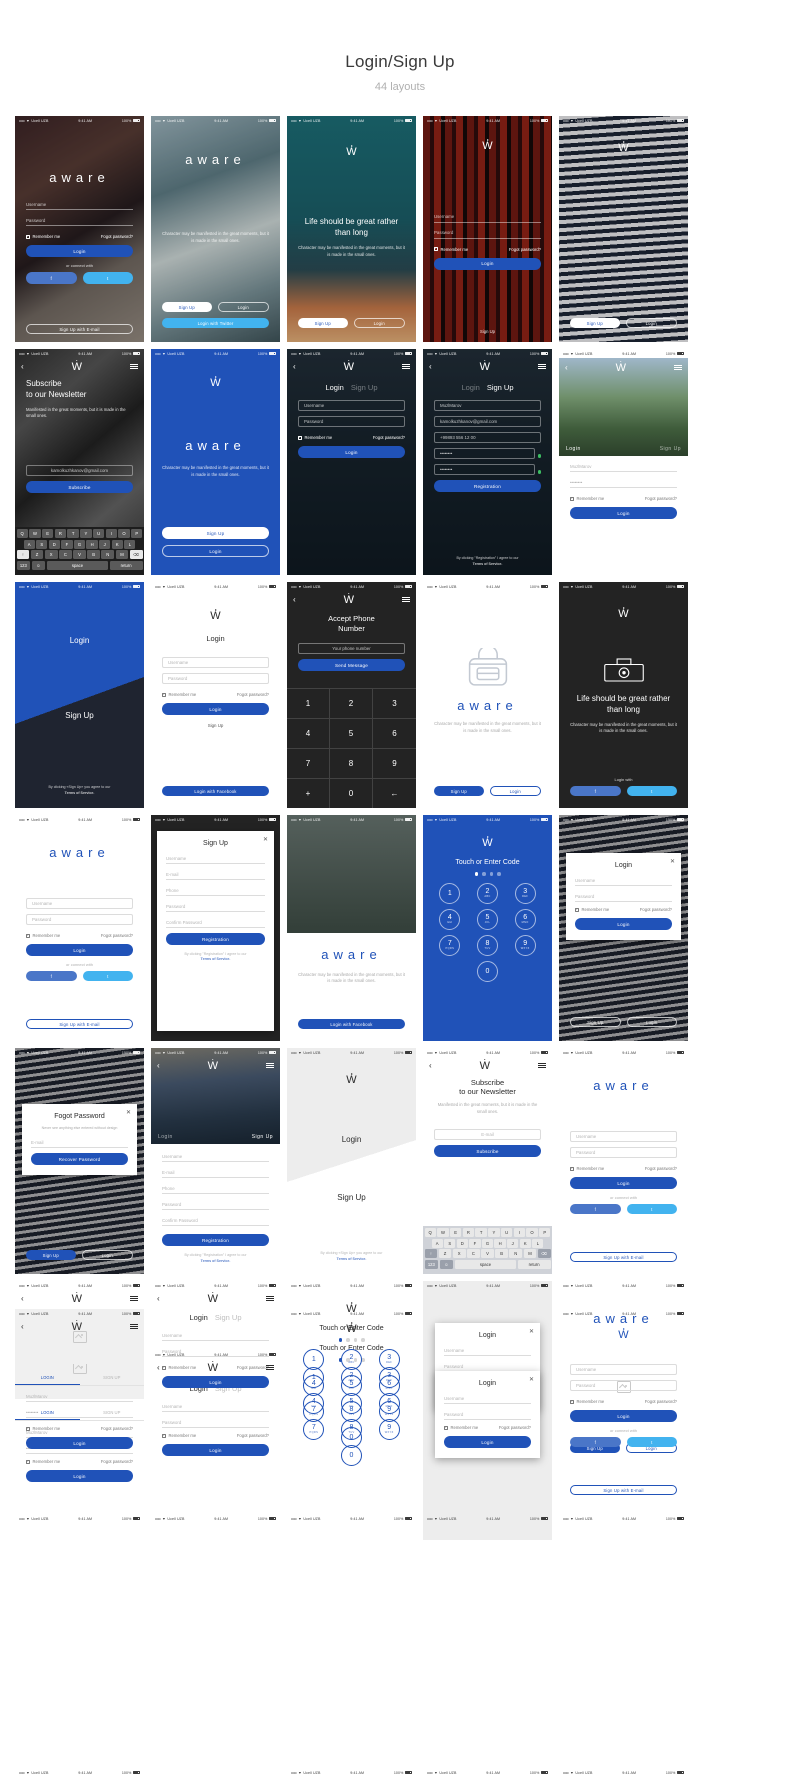 The width and height of the screenshot is (800, 1781). What do you see at coordinates (130, 544) in the screenshot?
I see `key: L` at bounding box center [130, 544].